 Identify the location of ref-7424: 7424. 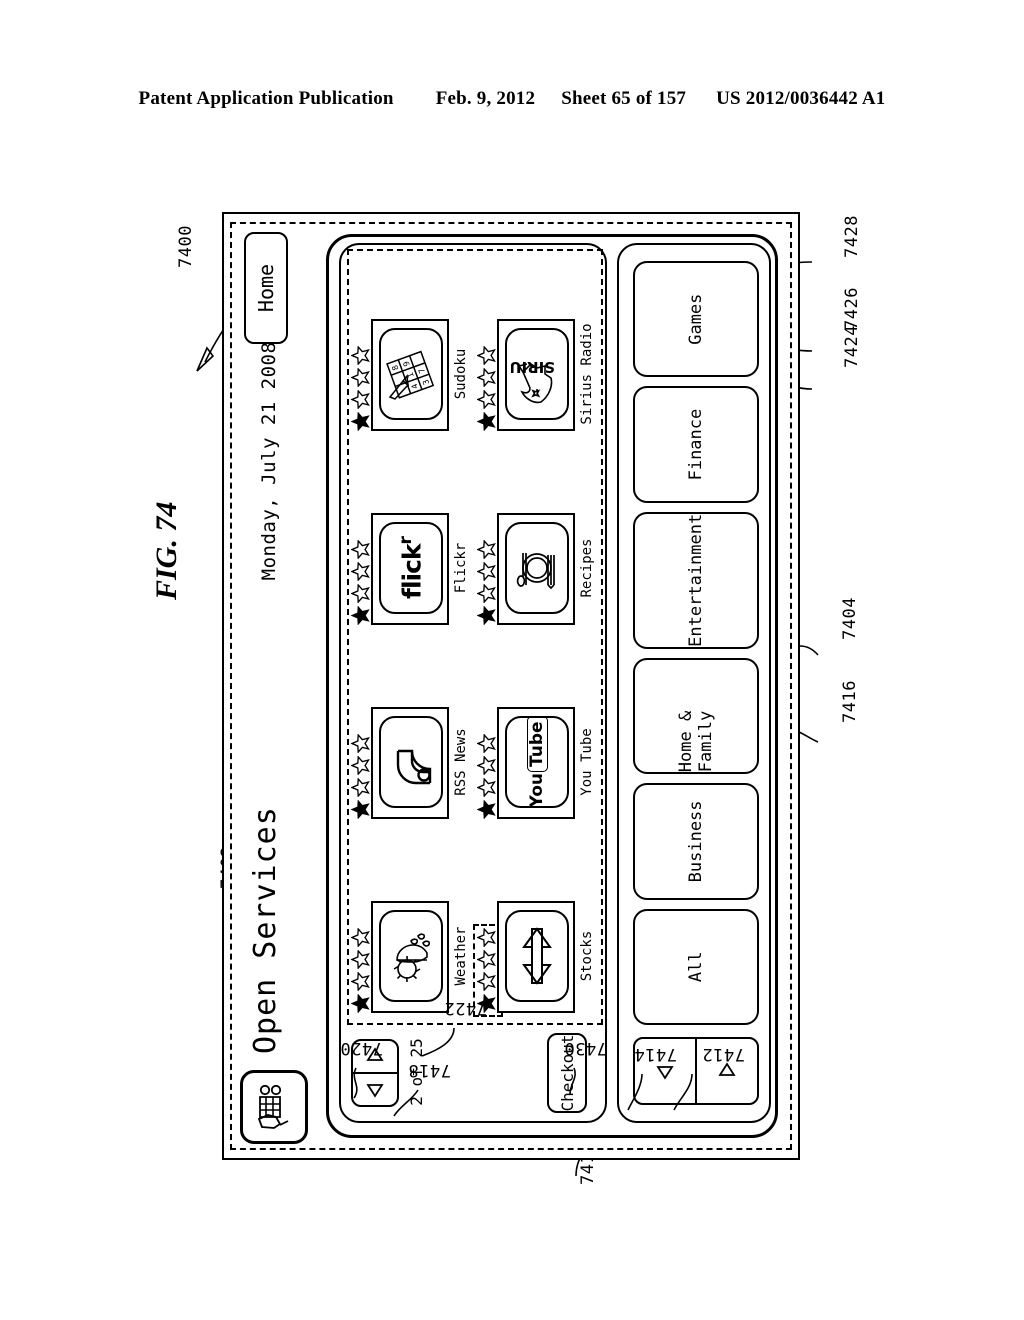
(852, 346).